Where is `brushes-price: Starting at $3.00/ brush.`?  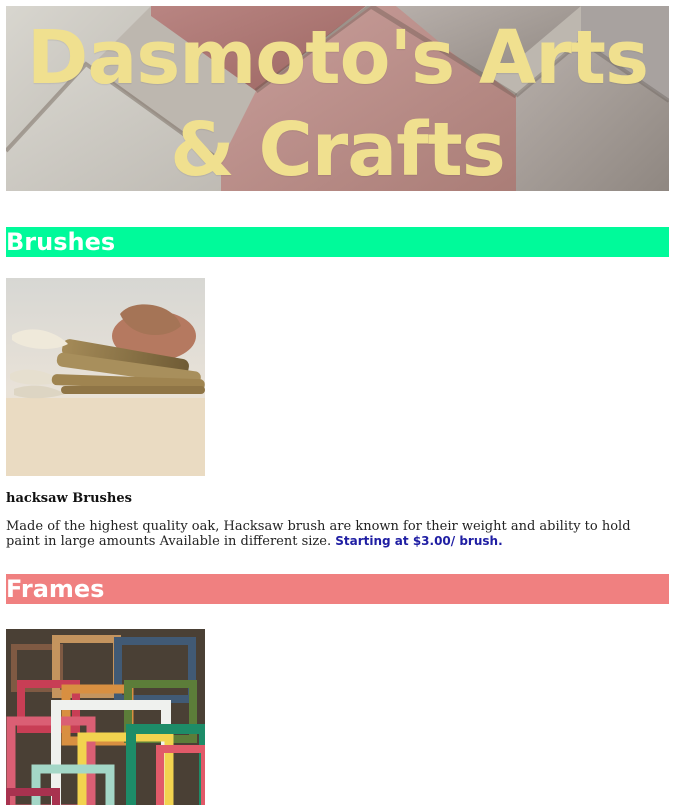
brushes-price: Starting at $3.00/ brush. is located at coordinates (419, 541).